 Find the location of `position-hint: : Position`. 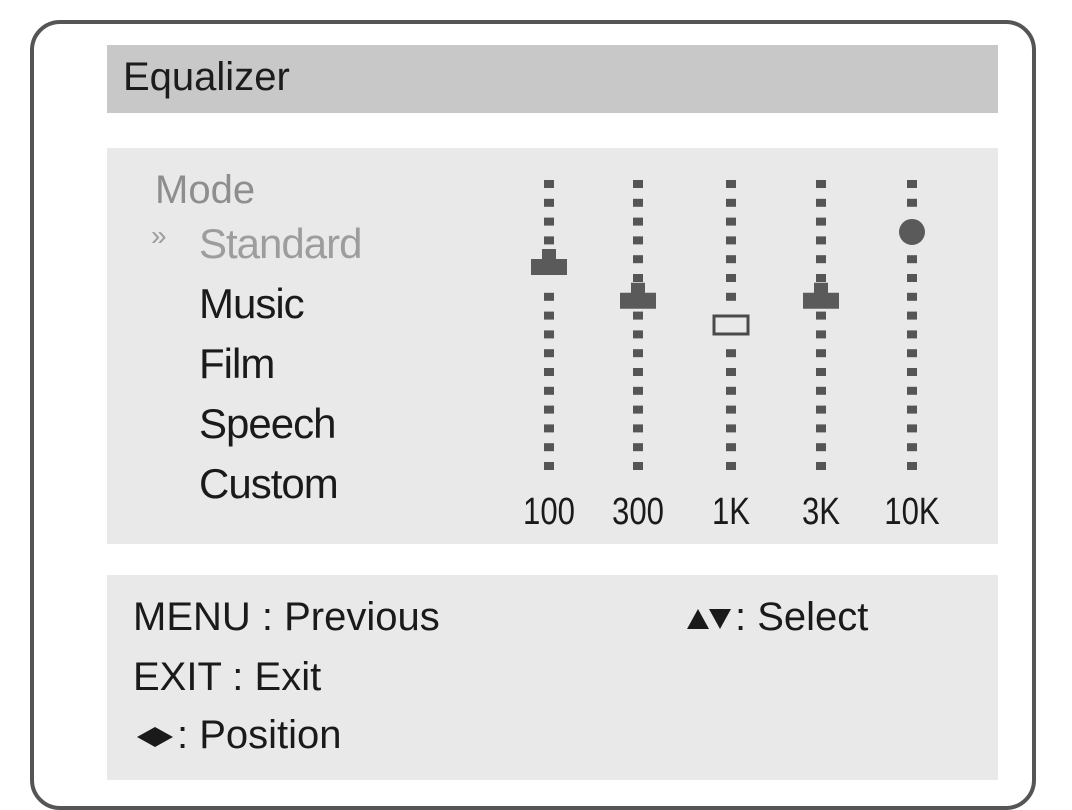

position-hint: : Position is located at coordinates (239, 735).